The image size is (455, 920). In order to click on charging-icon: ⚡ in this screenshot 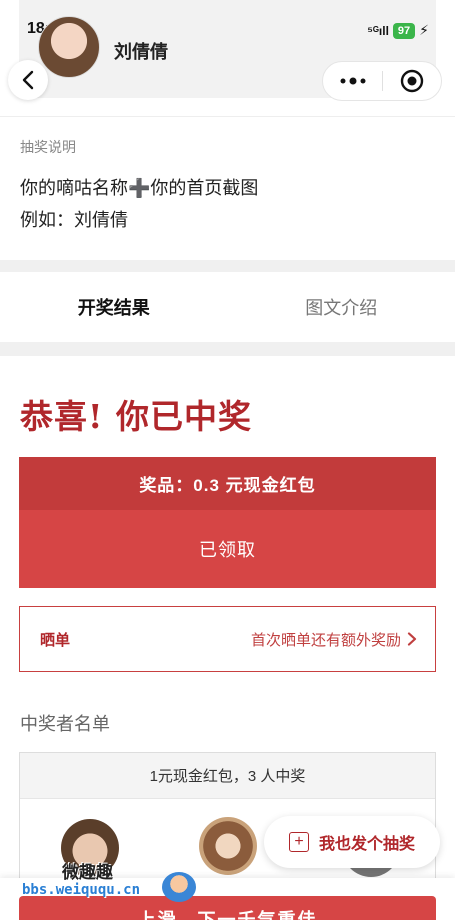, I will do `click(424, 30)`.